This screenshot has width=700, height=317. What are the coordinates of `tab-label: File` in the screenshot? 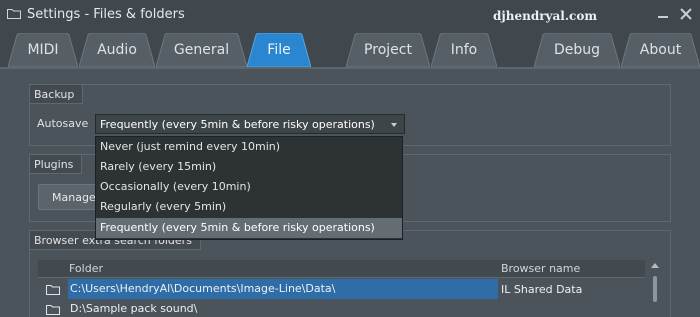 It's located at (279, 50).